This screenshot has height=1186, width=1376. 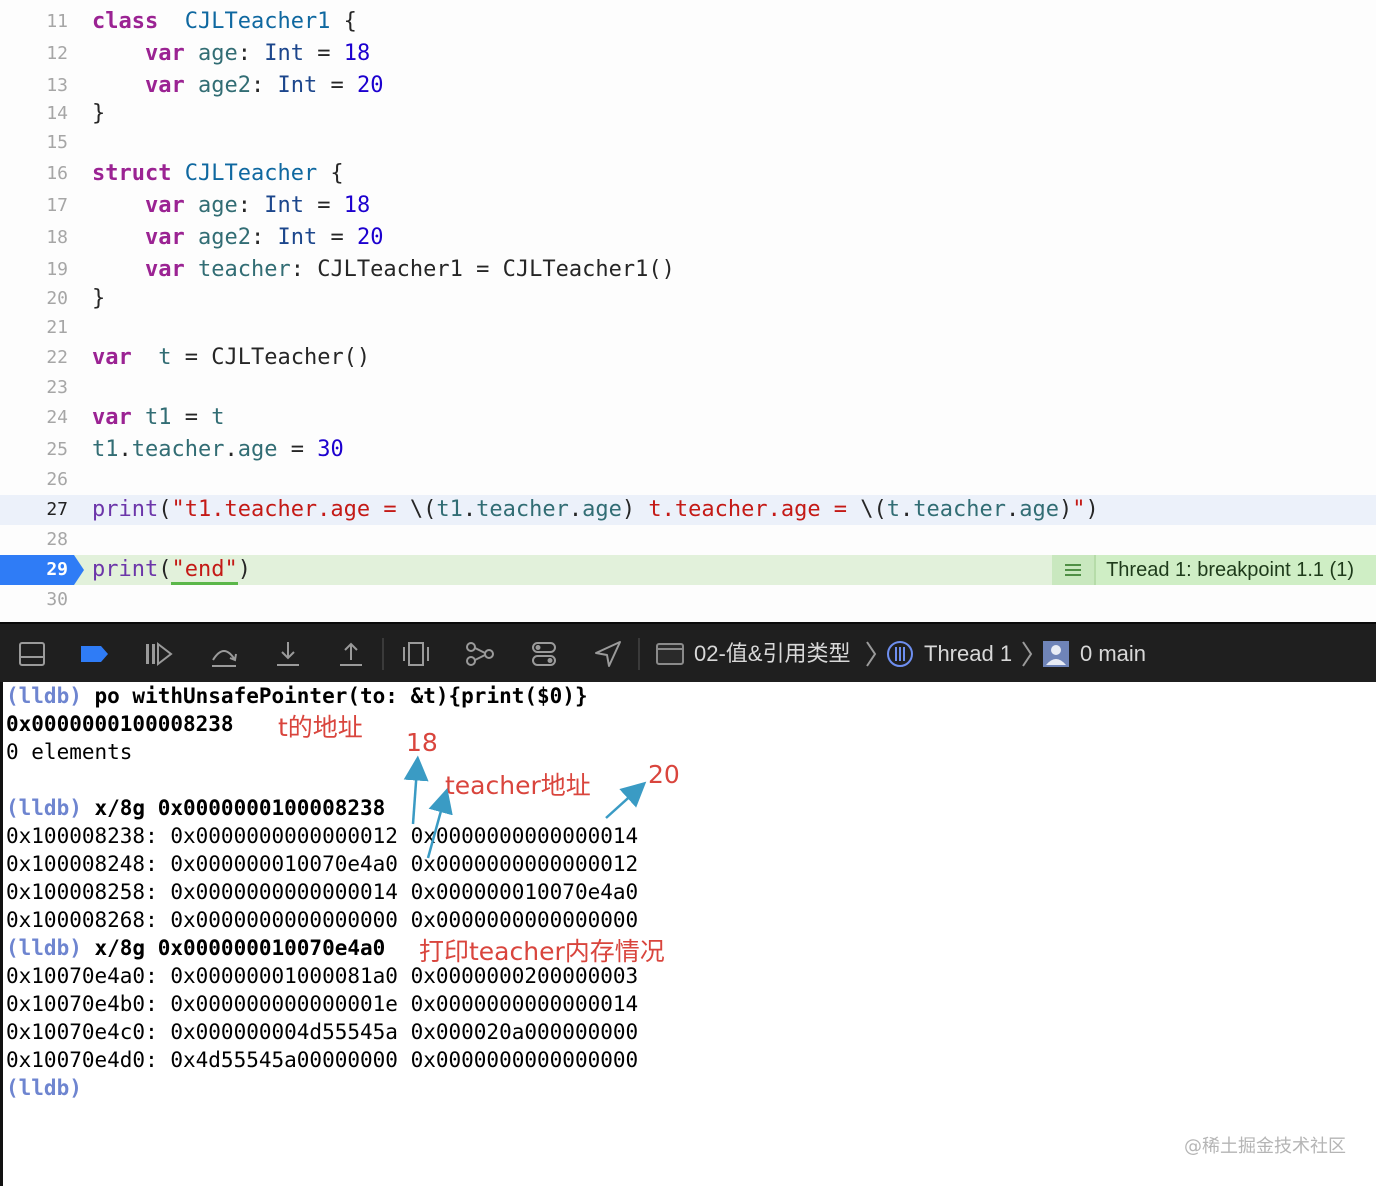 What do you see at coordinates (688, 299) in the screenshot?
I see `code-line: 20}` at bounding box center [688, 299].